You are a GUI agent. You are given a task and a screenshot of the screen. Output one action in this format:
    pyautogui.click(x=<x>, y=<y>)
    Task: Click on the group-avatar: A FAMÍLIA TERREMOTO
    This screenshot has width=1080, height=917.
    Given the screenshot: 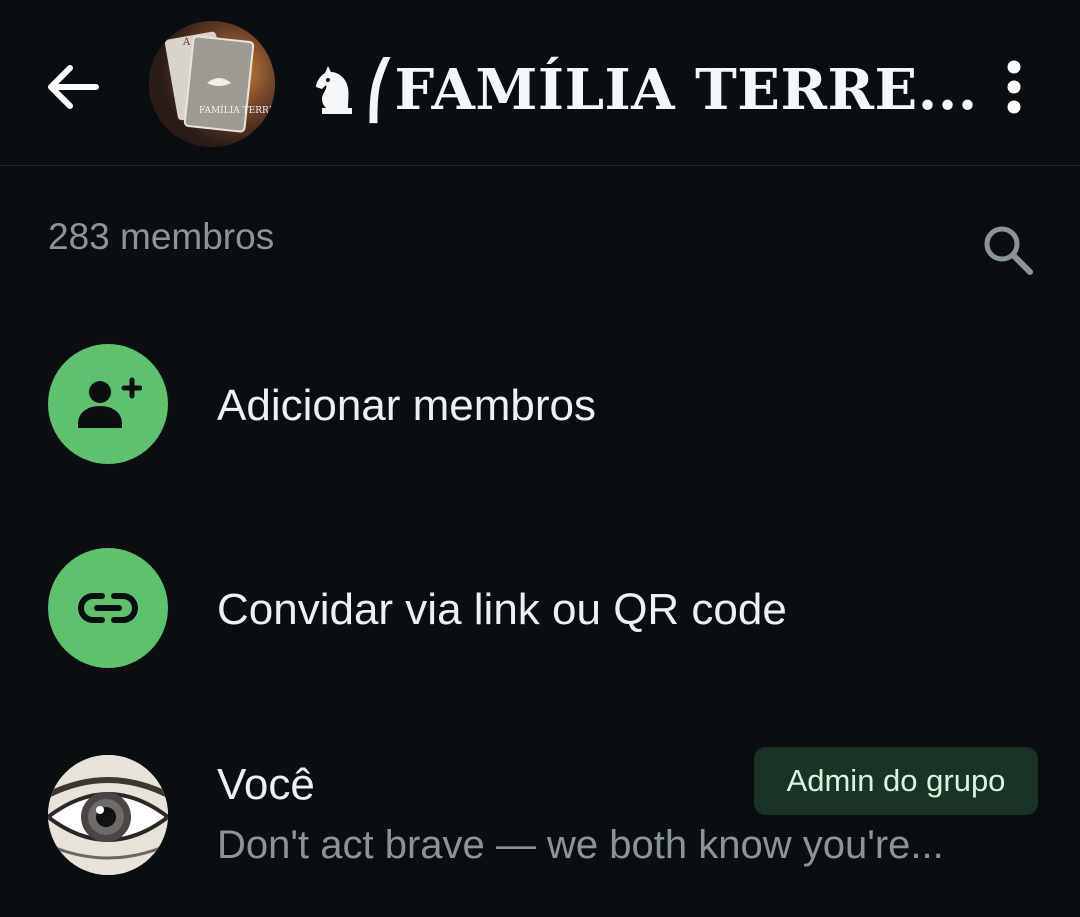 What is the action you would take?
    pyautogui.click(x=212, y=84)
    